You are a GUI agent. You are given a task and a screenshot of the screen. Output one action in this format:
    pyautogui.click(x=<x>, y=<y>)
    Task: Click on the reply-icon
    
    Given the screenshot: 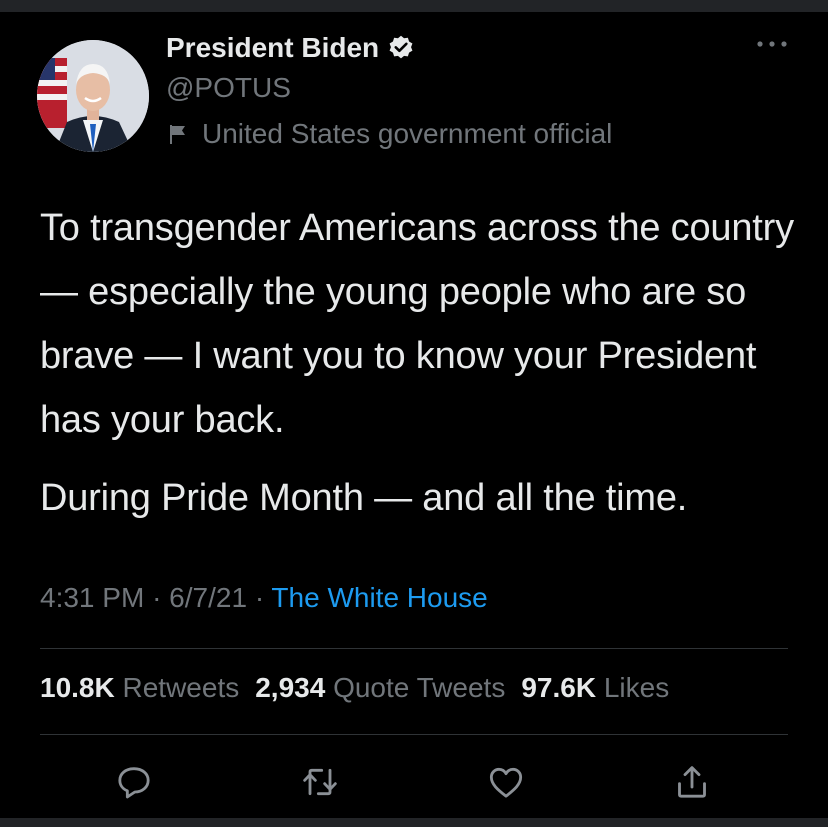 What is the action you would take?
    pyautogui.click(x=134, y=782)
    